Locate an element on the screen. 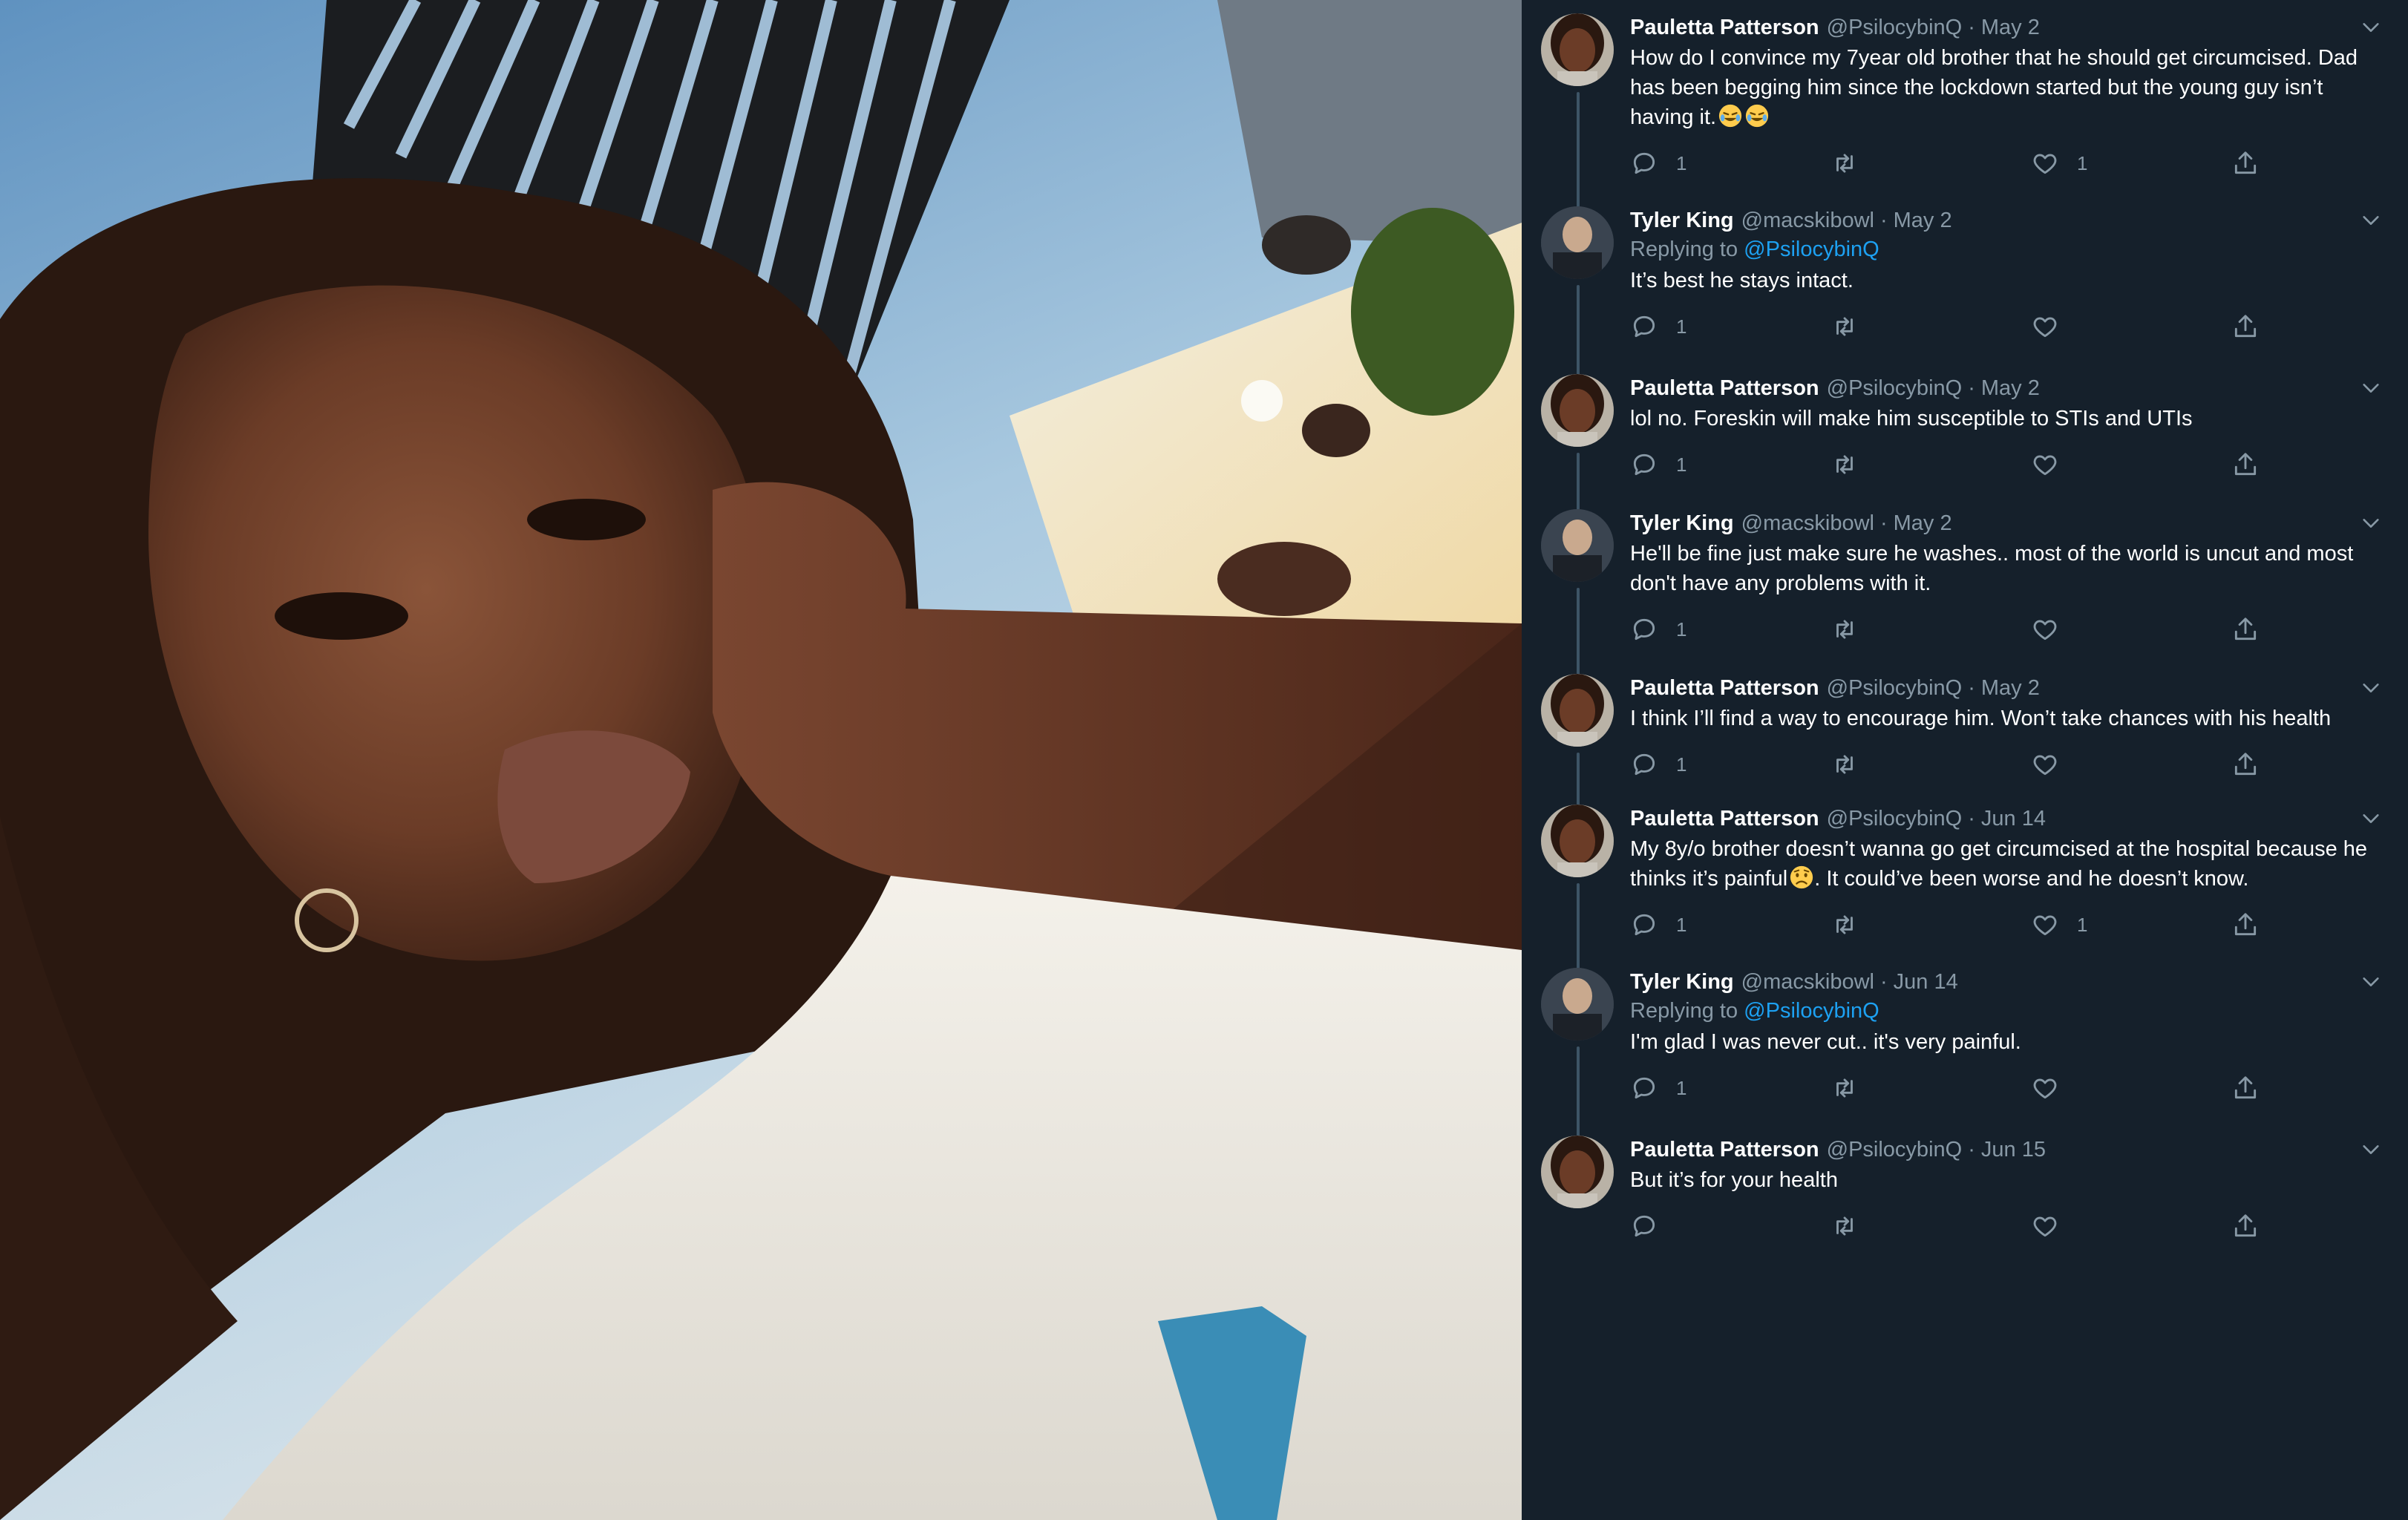  like-count: 1 is located at coordinates (2083, 162).